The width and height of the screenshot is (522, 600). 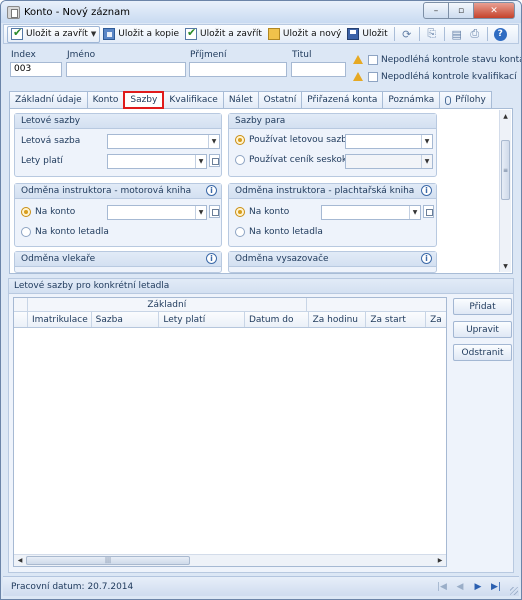 What do you see at coordinates (238, 69) in the screenshot?
I see `surname-field` at bounding box center [238, 69].